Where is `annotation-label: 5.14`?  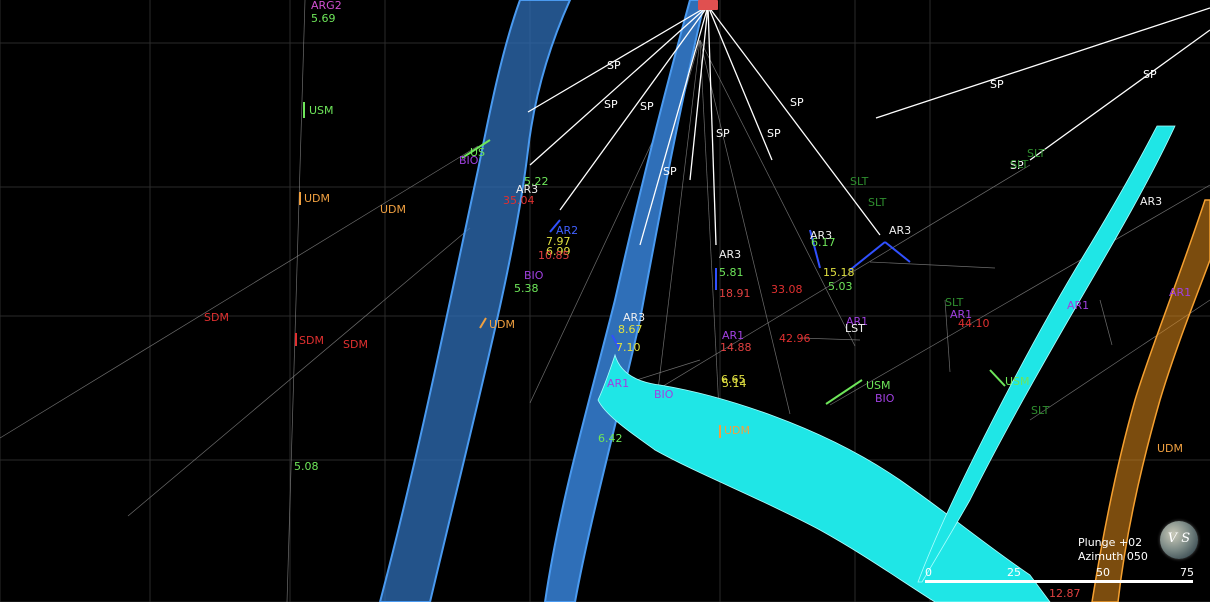
annotation-label: 5.14 is located at coordinates (734, 383).